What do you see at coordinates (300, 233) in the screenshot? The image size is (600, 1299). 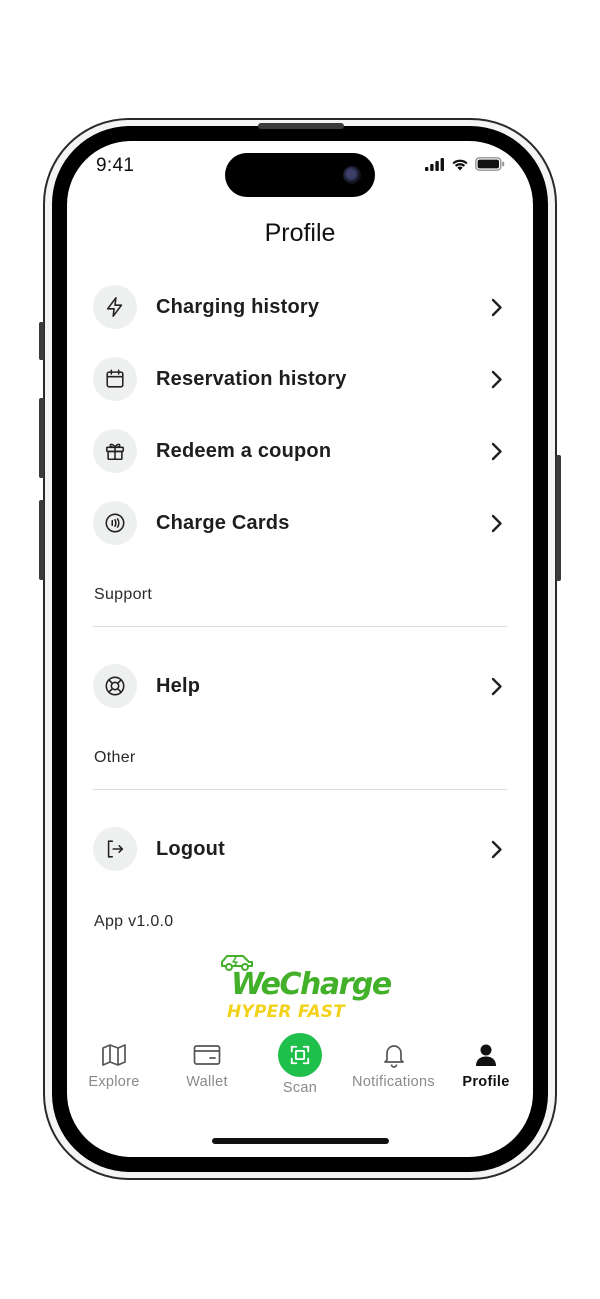 I see `page-title: Profile` at bounding box center [300, 233].